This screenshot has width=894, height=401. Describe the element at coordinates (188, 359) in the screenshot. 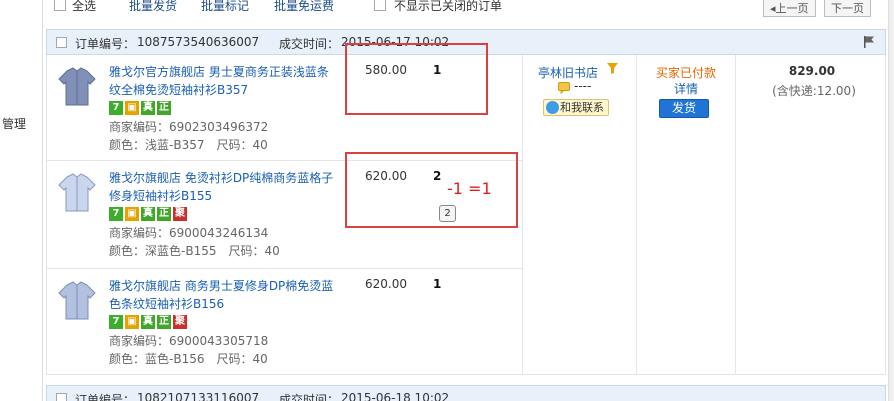

I see `item-attributes: 颜色：蓝色-B156 尺码：40` at that location.